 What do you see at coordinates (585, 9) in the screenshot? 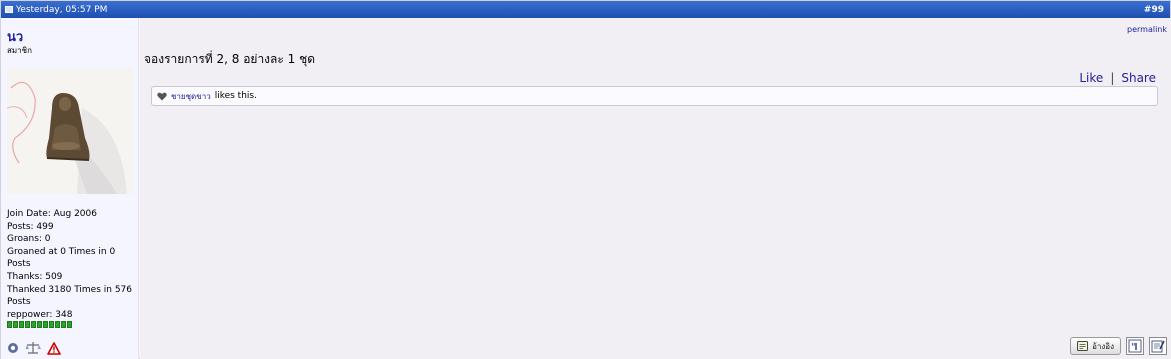
I see `post-header: Yesterday, 05:57 PM #99` at bounding box center [585, 9].